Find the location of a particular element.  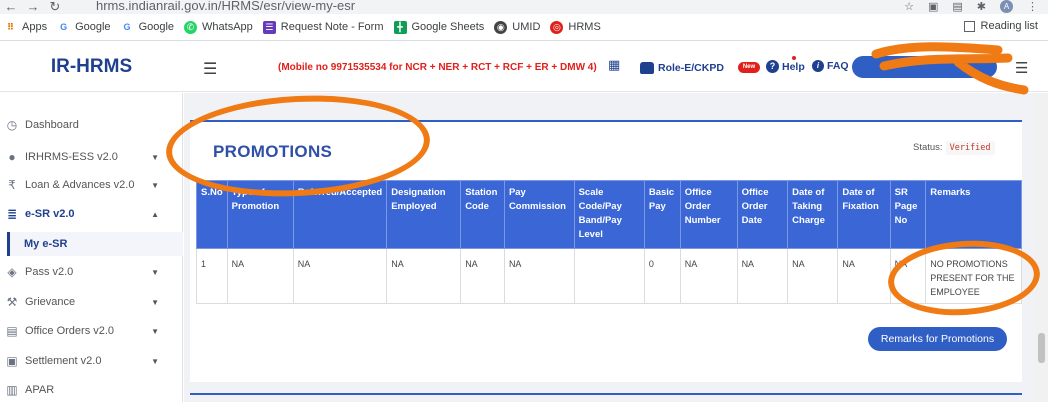

remarks-for-promotions-button: Remarks for Promotions is located at coordinates (937, 339).